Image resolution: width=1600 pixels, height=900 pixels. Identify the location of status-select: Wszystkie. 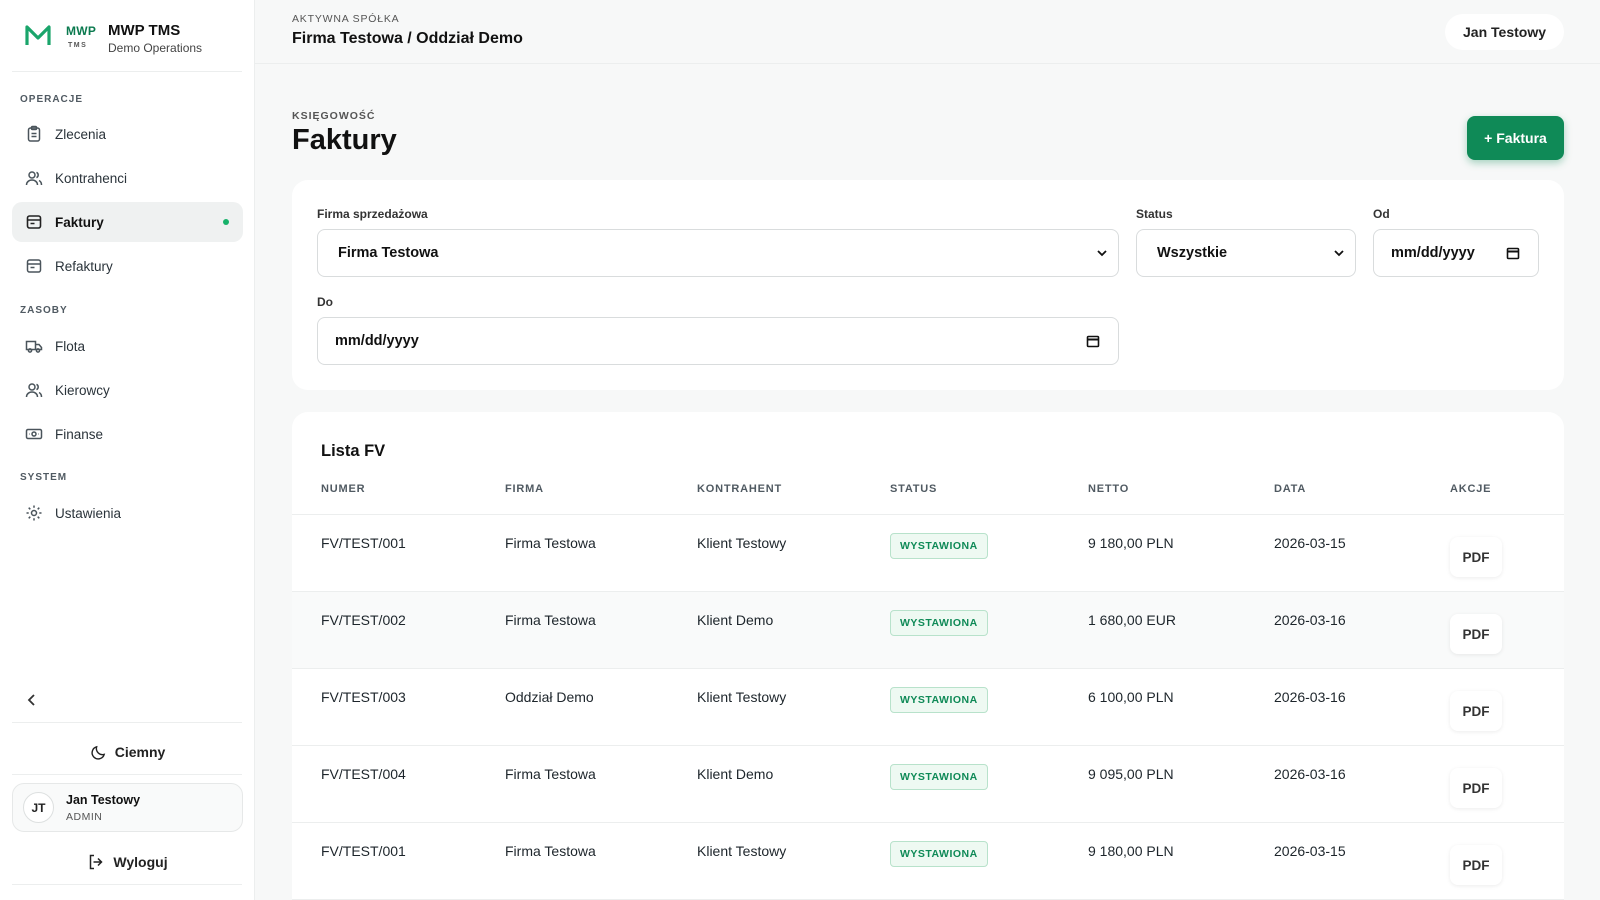
(1246, 253).